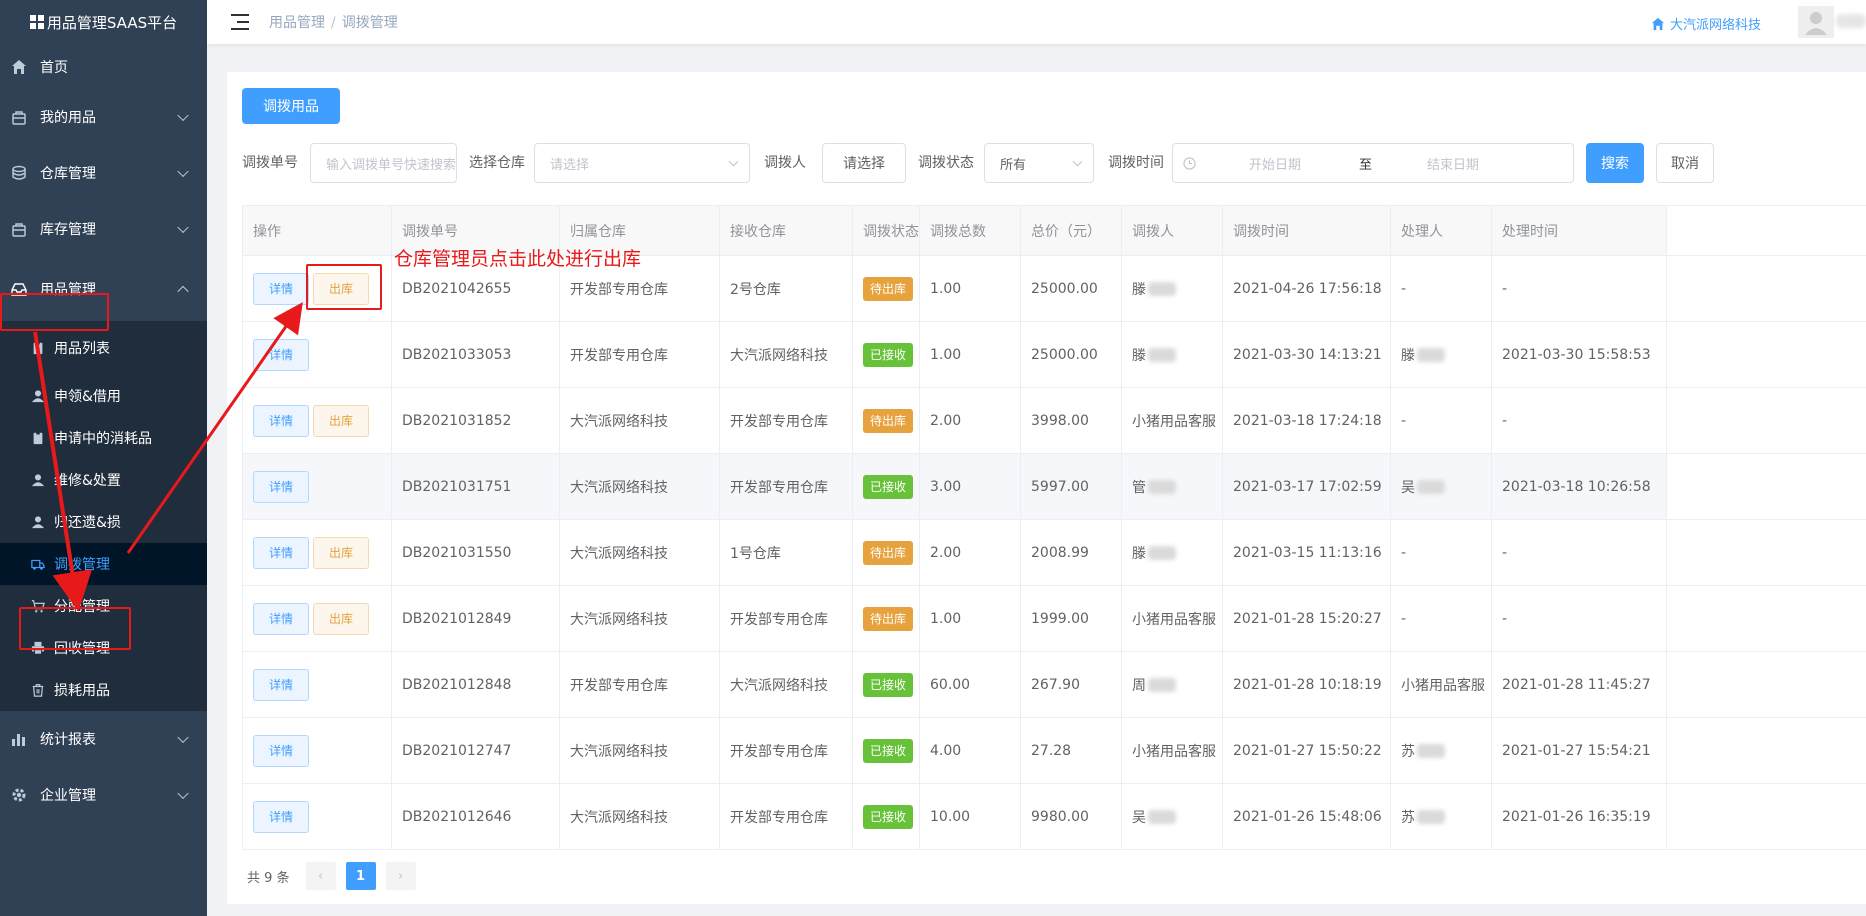 This screenshot has height=916, width=1866. I want to click on submenu-item-4: 归还遗&损, so click(103, 522).